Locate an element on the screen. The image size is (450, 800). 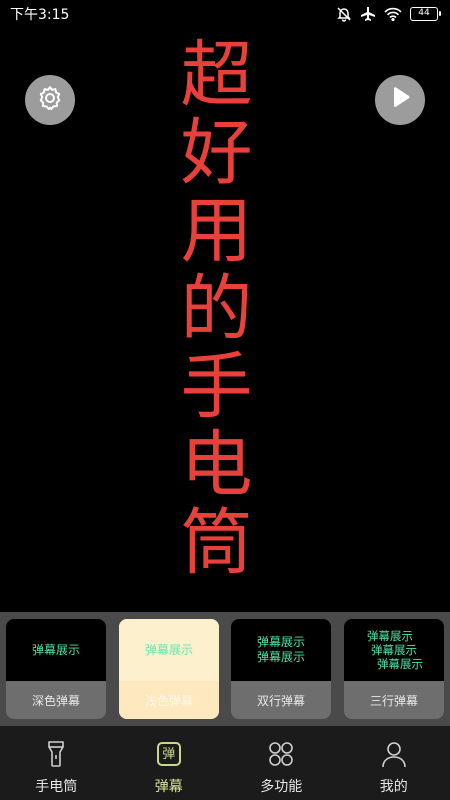
status-icons: 44 is located at coordinates (388, 14).